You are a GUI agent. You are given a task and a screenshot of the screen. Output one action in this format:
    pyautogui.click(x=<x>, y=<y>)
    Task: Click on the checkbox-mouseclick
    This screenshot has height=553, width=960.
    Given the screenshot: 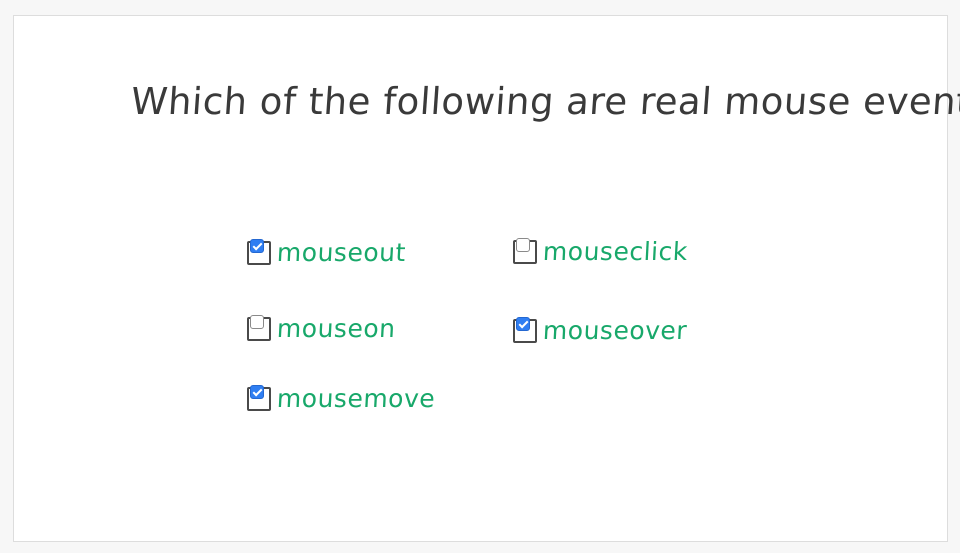 What is the action you would take?
    pyautogui.click(x=523, y=244)
    